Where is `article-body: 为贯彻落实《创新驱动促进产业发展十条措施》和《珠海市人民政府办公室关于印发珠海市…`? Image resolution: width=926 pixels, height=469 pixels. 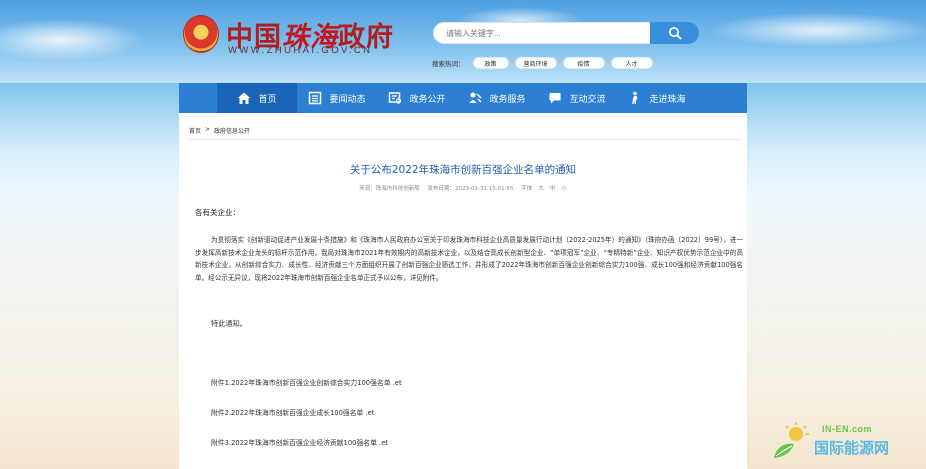
article-body: 为贯彻落实《创新驱动促进产业发展十条措施》和《珠海市人民政府办公室关于印发珠海市… is located at coordinates (469, 259).